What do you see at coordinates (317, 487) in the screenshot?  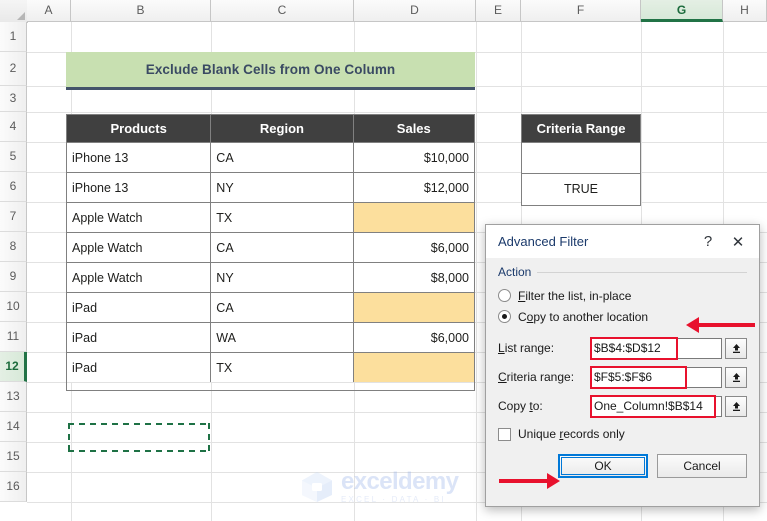 I see `exceldemy-logo-icon` at bounding box center [317, 487].